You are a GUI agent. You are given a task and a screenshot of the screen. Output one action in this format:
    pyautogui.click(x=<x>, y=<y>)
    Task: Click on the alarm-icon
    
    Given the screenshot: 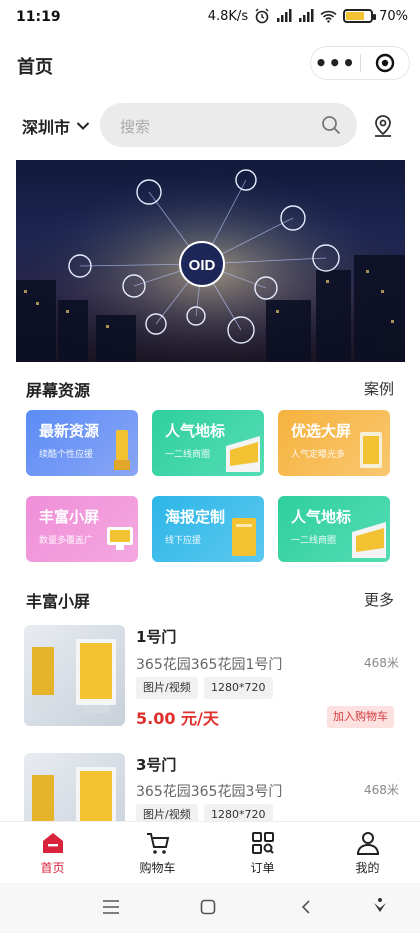 What is the action you would take?
    pyautogui.click(x=262, y=16)
    